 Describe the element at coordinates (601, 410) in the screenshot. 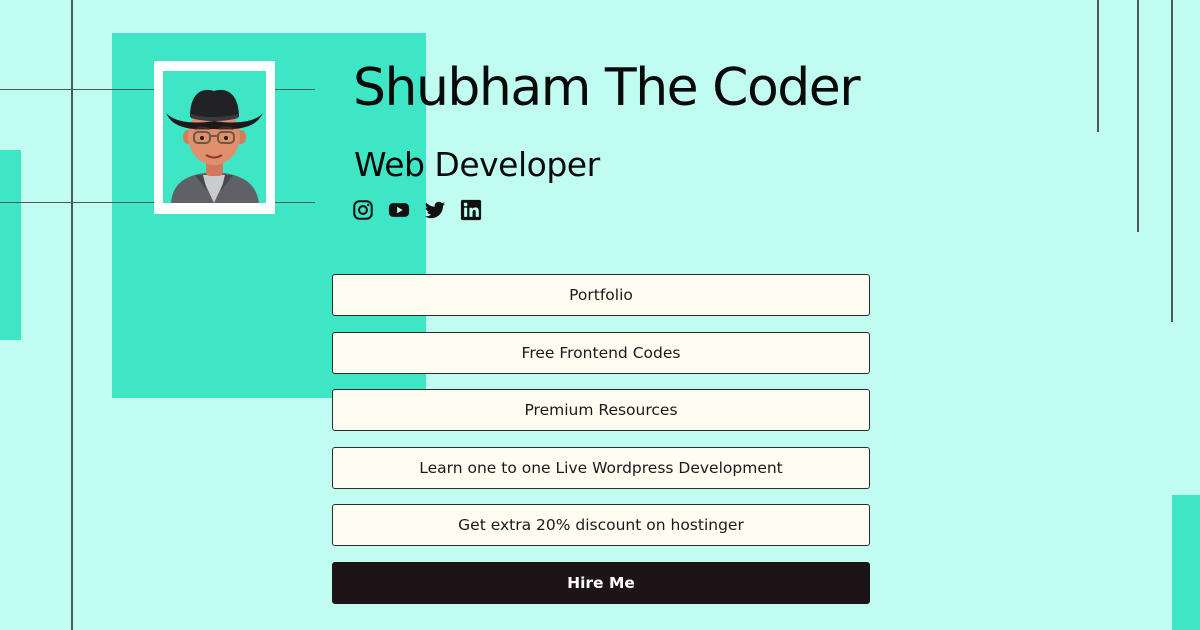

I see `premium-resources-button: Premium Resources` at that location.